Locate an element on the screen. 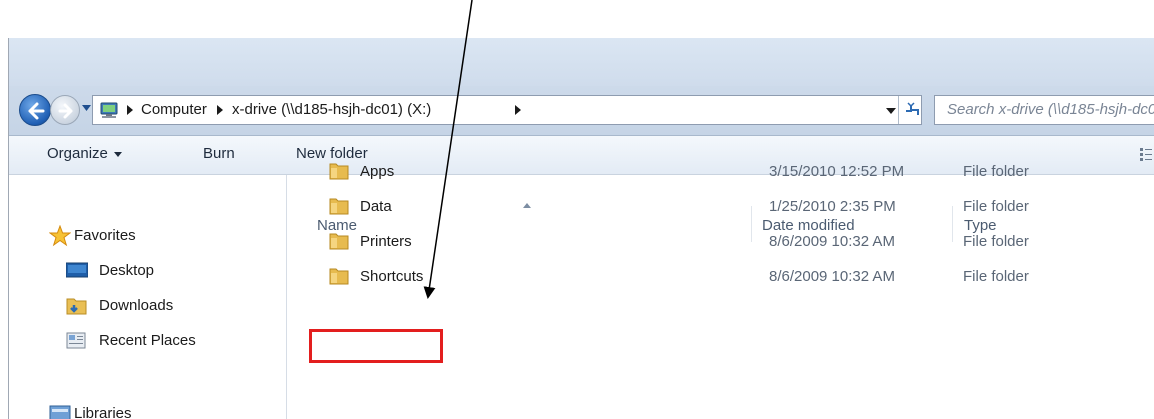 Image resolution: width=1154 pixels, height=419 pixels. annotation-arrow is located at coordinates (448, 149).